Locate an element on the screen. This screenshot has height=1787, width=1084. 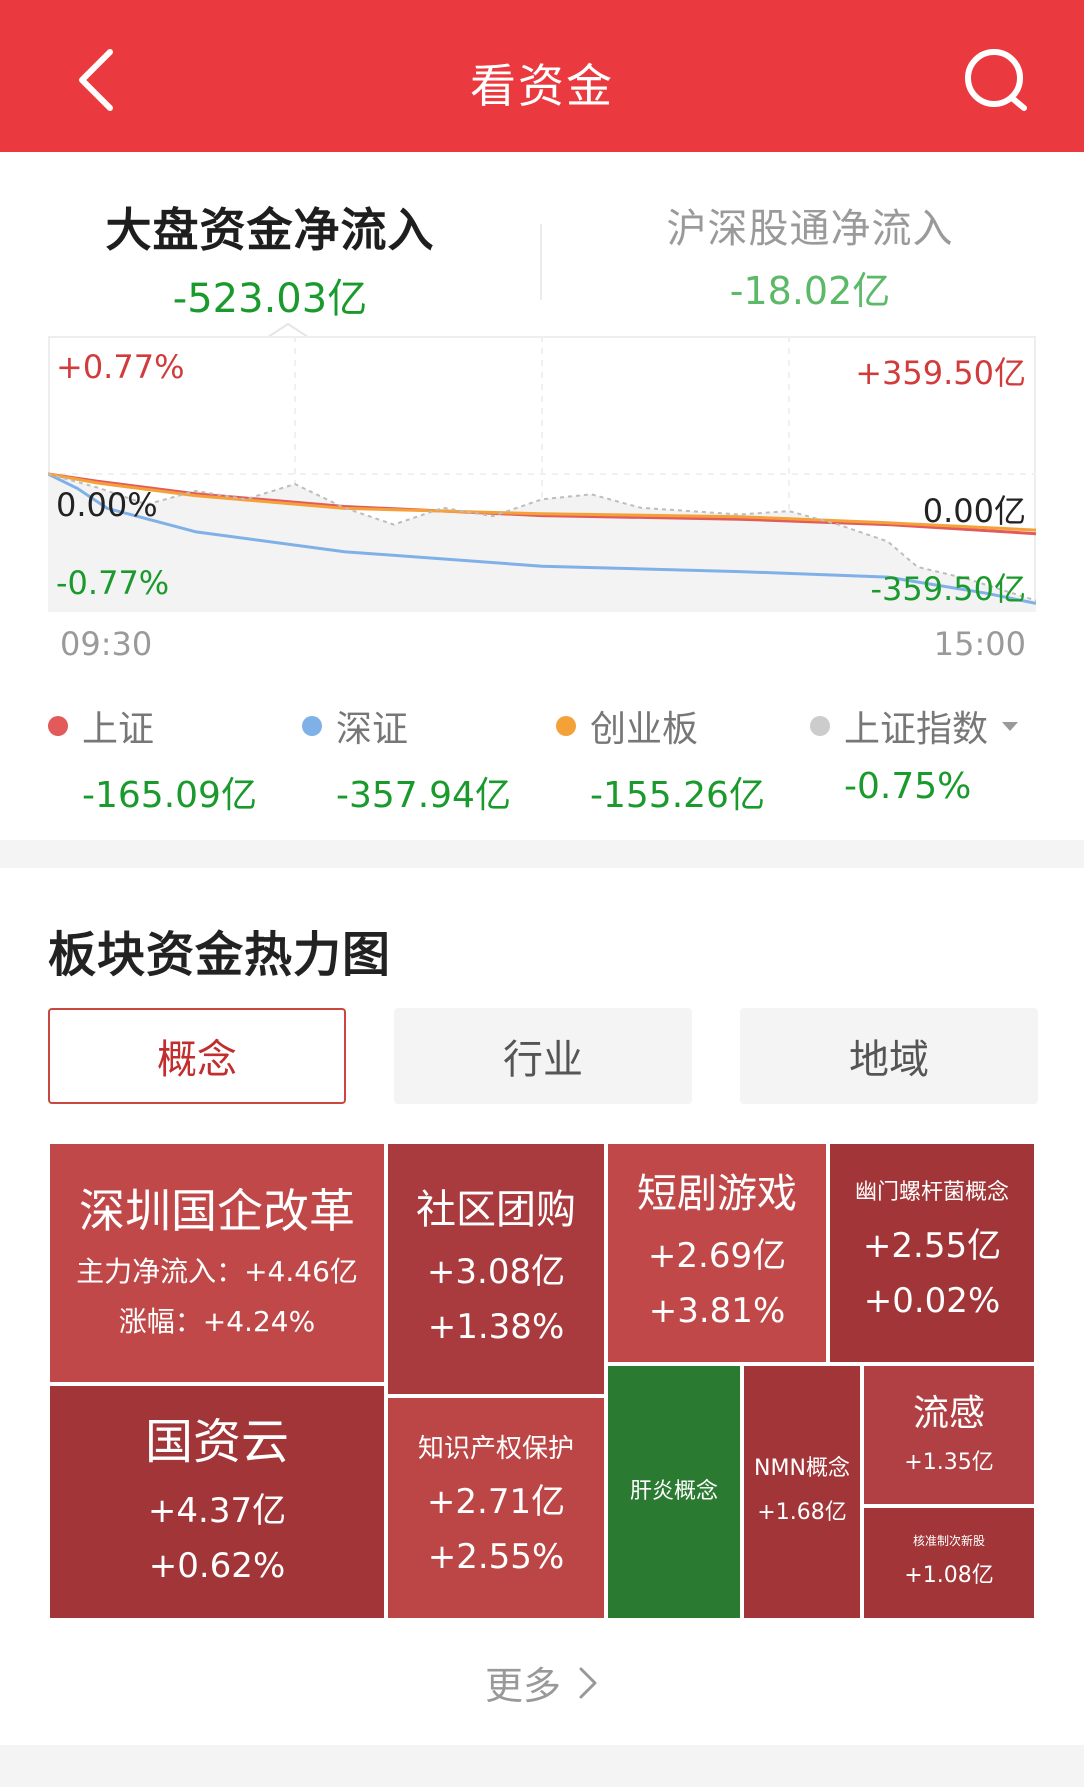
legend-label: 上证指数 is located at coordinates (916, 729).